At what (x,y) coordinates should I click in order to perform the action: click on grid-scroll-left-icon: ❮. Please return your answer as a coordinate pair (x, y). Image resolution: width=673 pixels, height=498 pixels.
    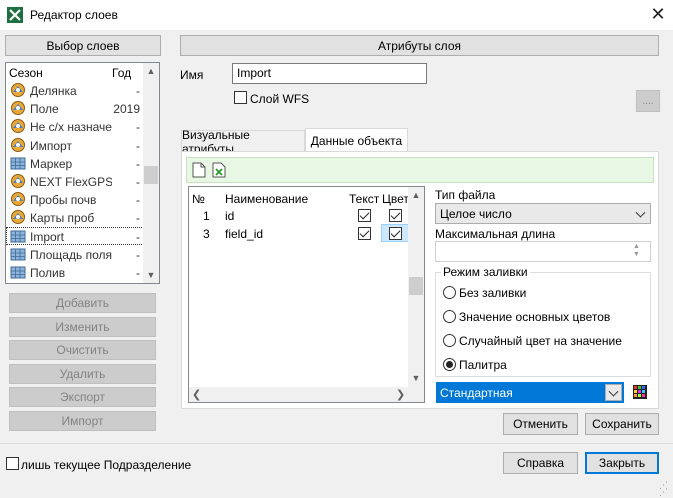
    Looking at the image, I should click on (196, 394).